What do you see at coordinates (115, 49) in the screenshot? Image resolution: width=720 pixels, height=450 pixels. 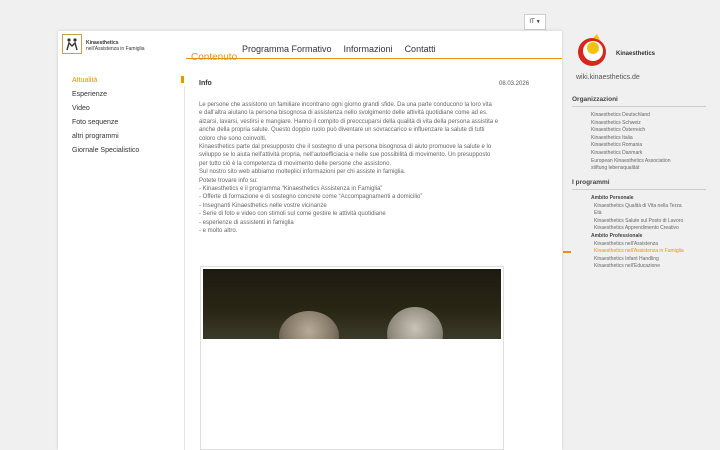 I see `logo-line2: nell'Assistenza in Famiglia` at bounding box center [115, 49].